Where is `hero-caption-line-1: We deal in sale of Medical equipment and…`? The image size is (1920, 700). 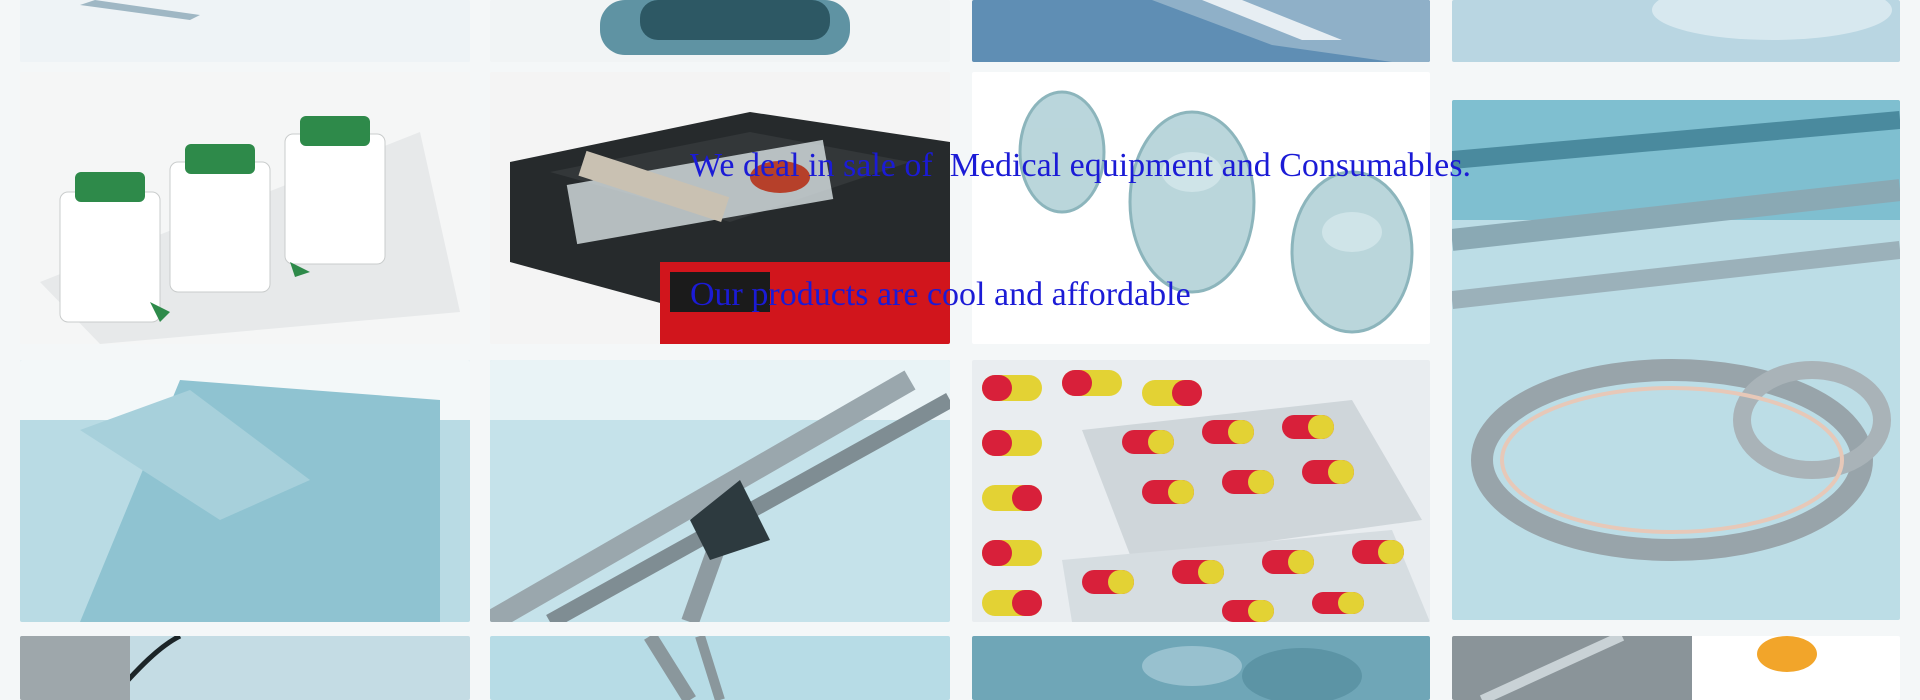
hero-caption-line-1: We deal in sale of Medical equipment and… is located at coordinates (1080, 165).